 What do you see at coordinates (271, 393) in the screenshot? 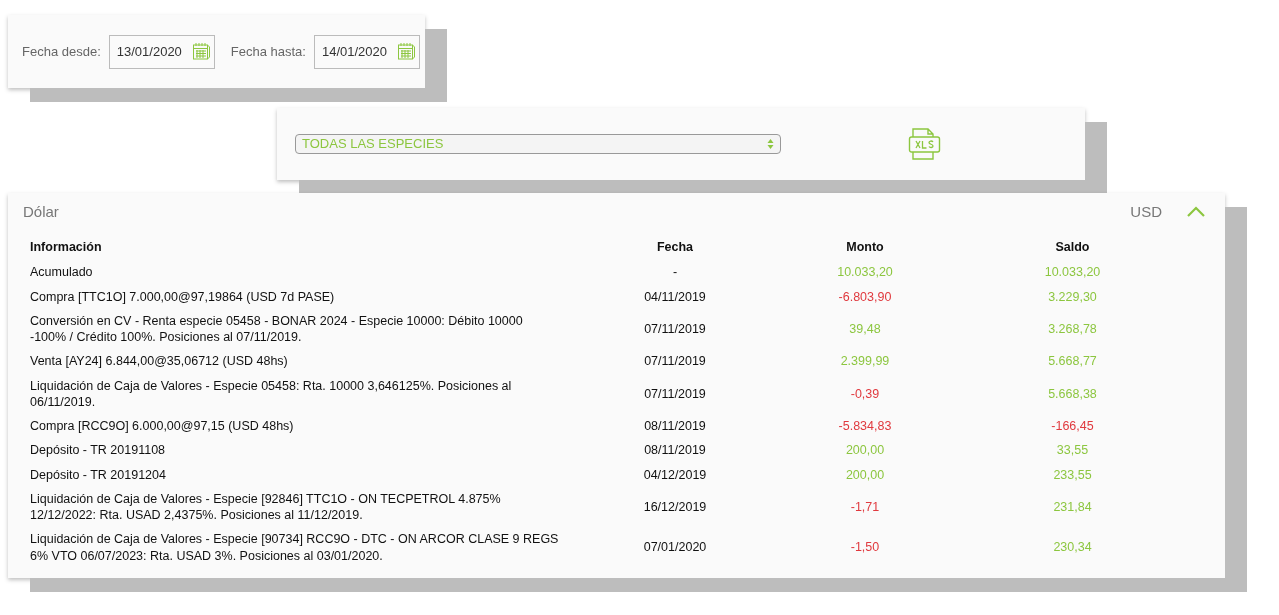
I see `description-cell-text: Liquidación de Caja de Valores - Especie 05458: Rta. 10000 3,646125%. Posiciones al 06/11/2019.` at bounding box center [271, 393].